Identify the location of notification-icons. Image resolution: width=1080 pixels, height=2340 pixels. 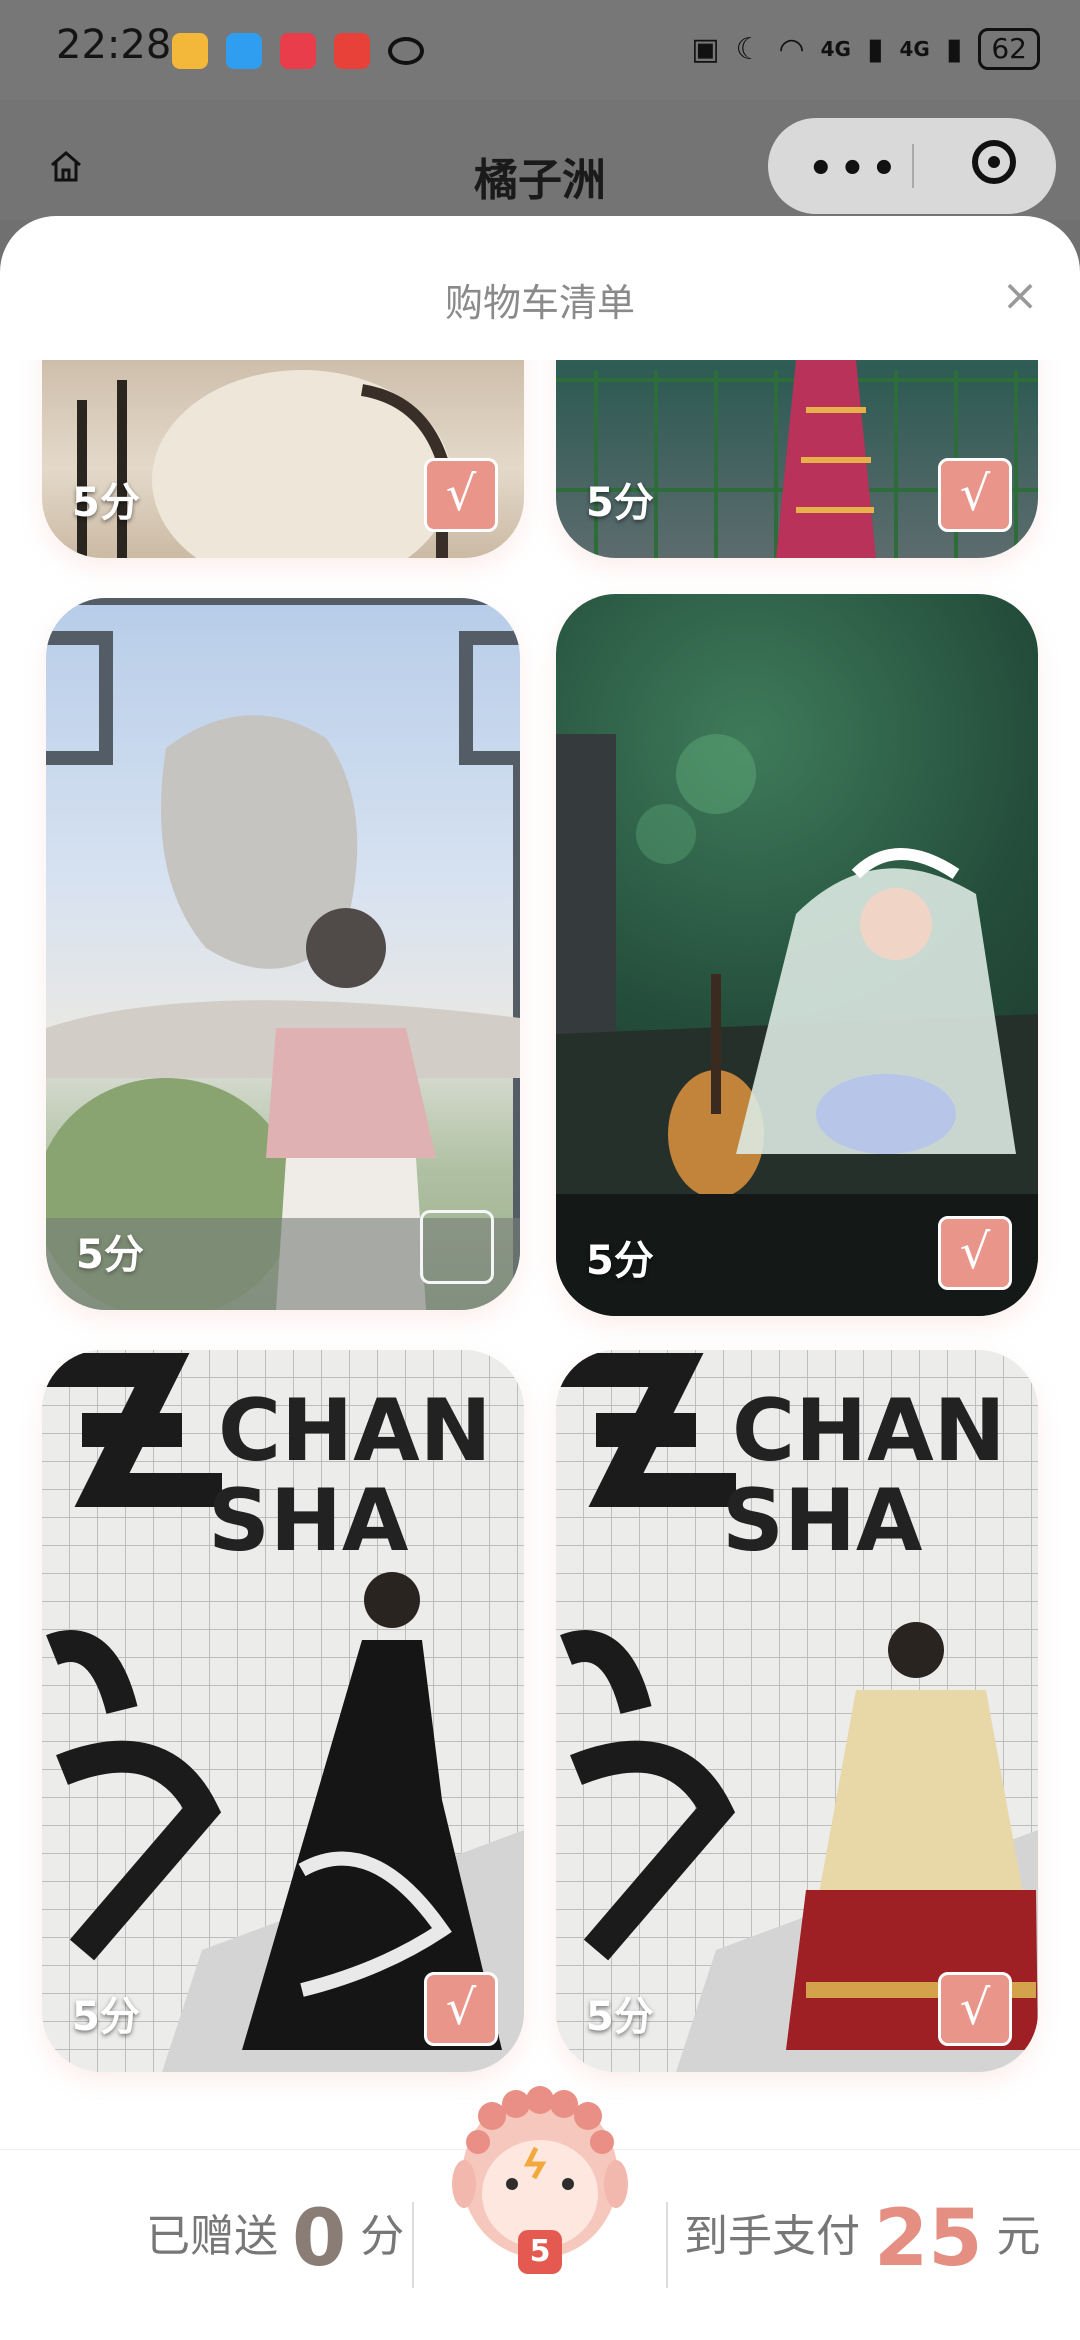
(298, 51).